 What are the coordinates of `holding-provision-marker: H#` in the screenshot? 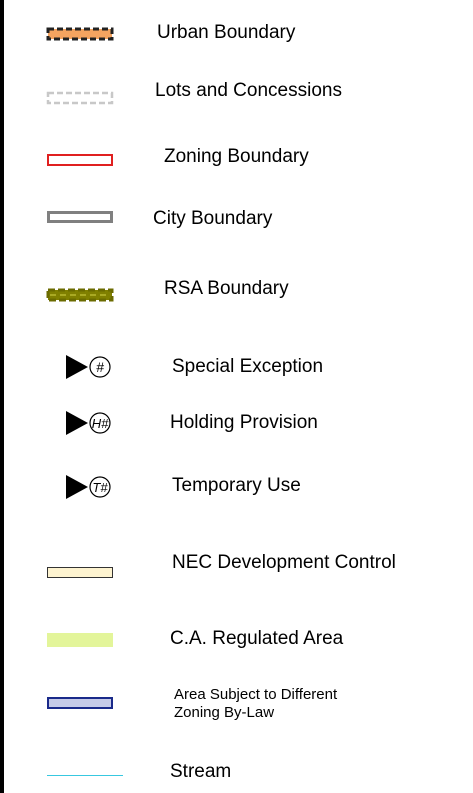 It's located at (88, 423).